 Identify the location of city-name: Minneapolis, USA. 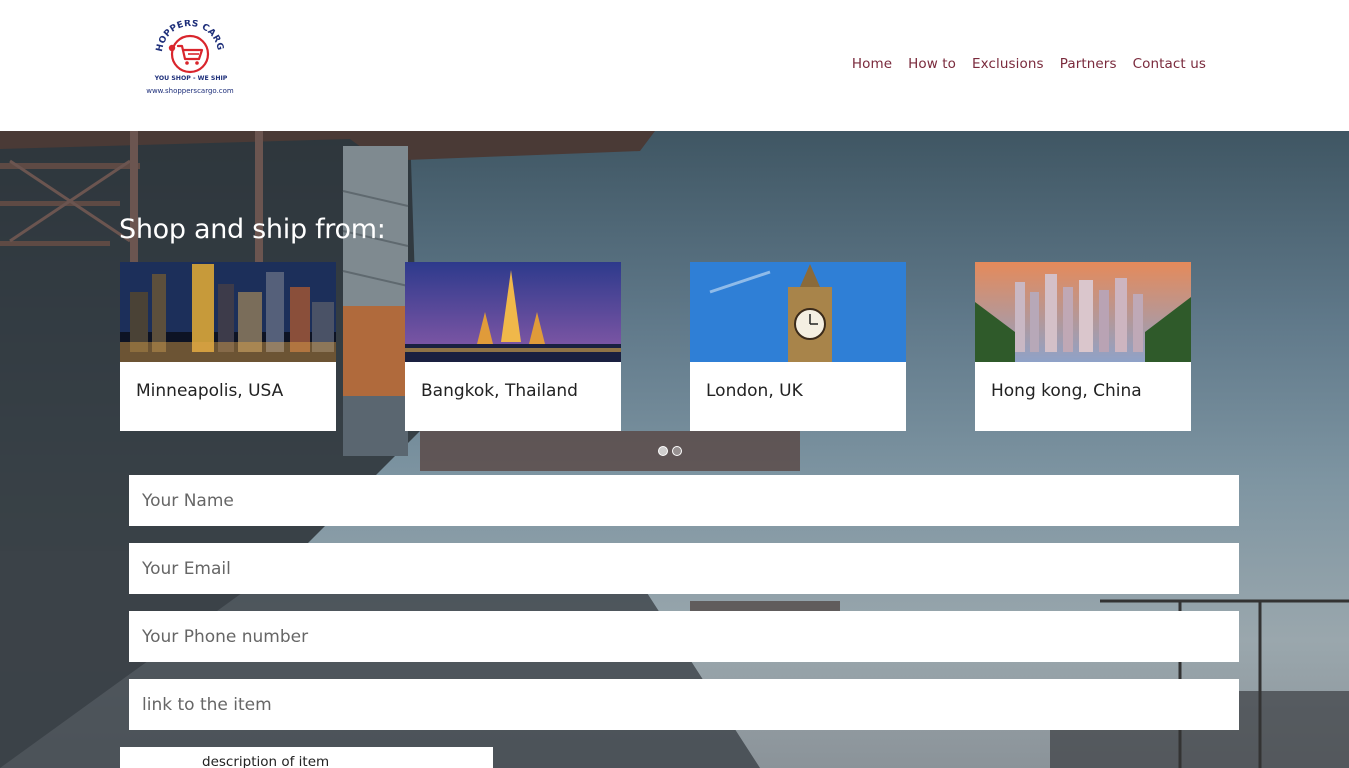
(210, 391).